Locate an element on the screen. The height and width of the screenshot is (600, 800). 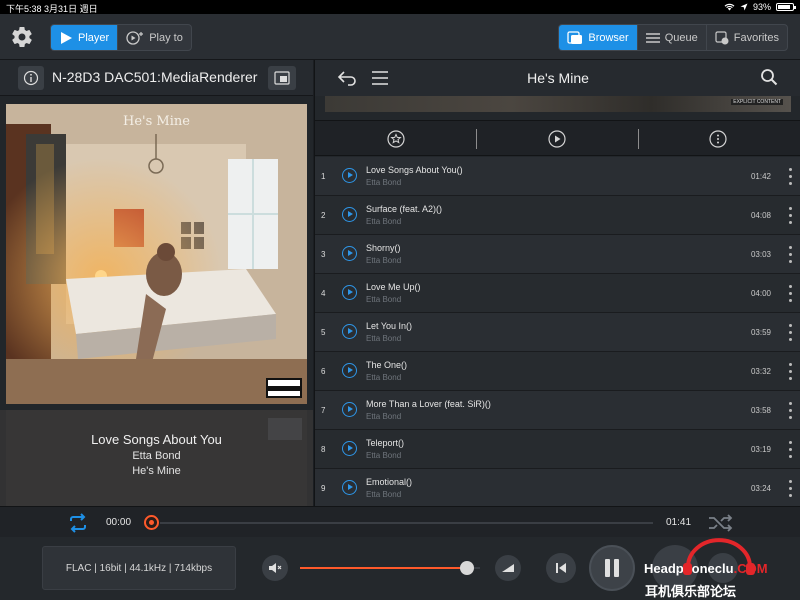
play-all-icon is located at coordinates (557, 139).